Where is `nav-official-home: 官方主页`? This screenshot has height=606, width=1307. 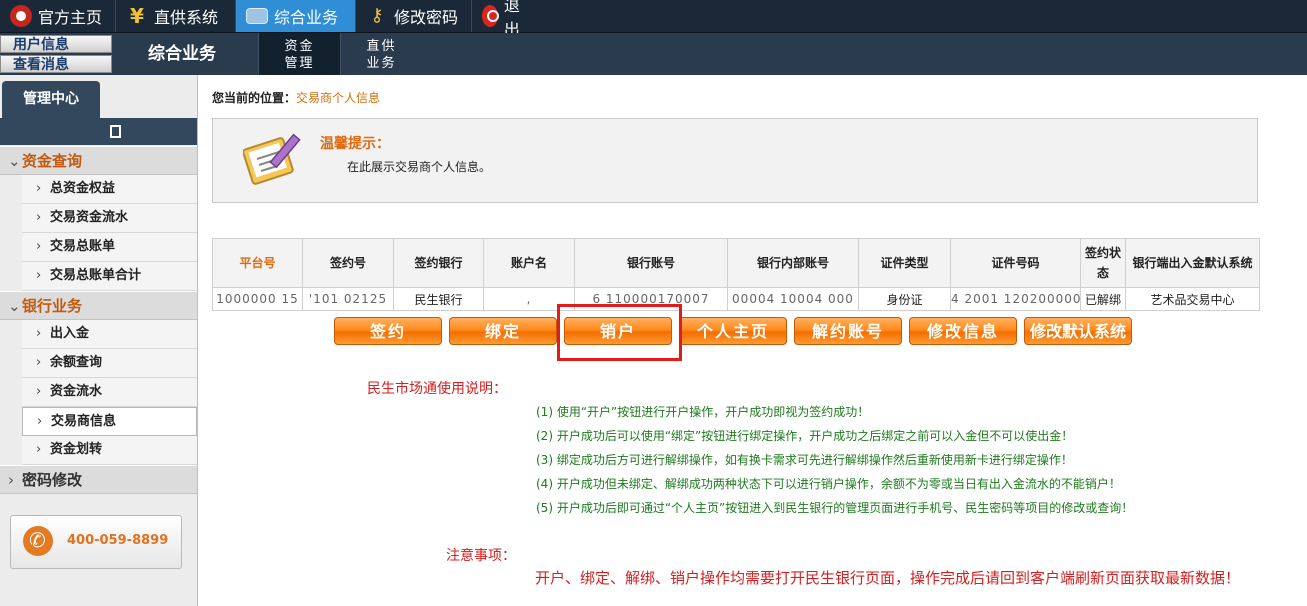 nav-official-home: 官方主页 is located at coordinates (58, 16).